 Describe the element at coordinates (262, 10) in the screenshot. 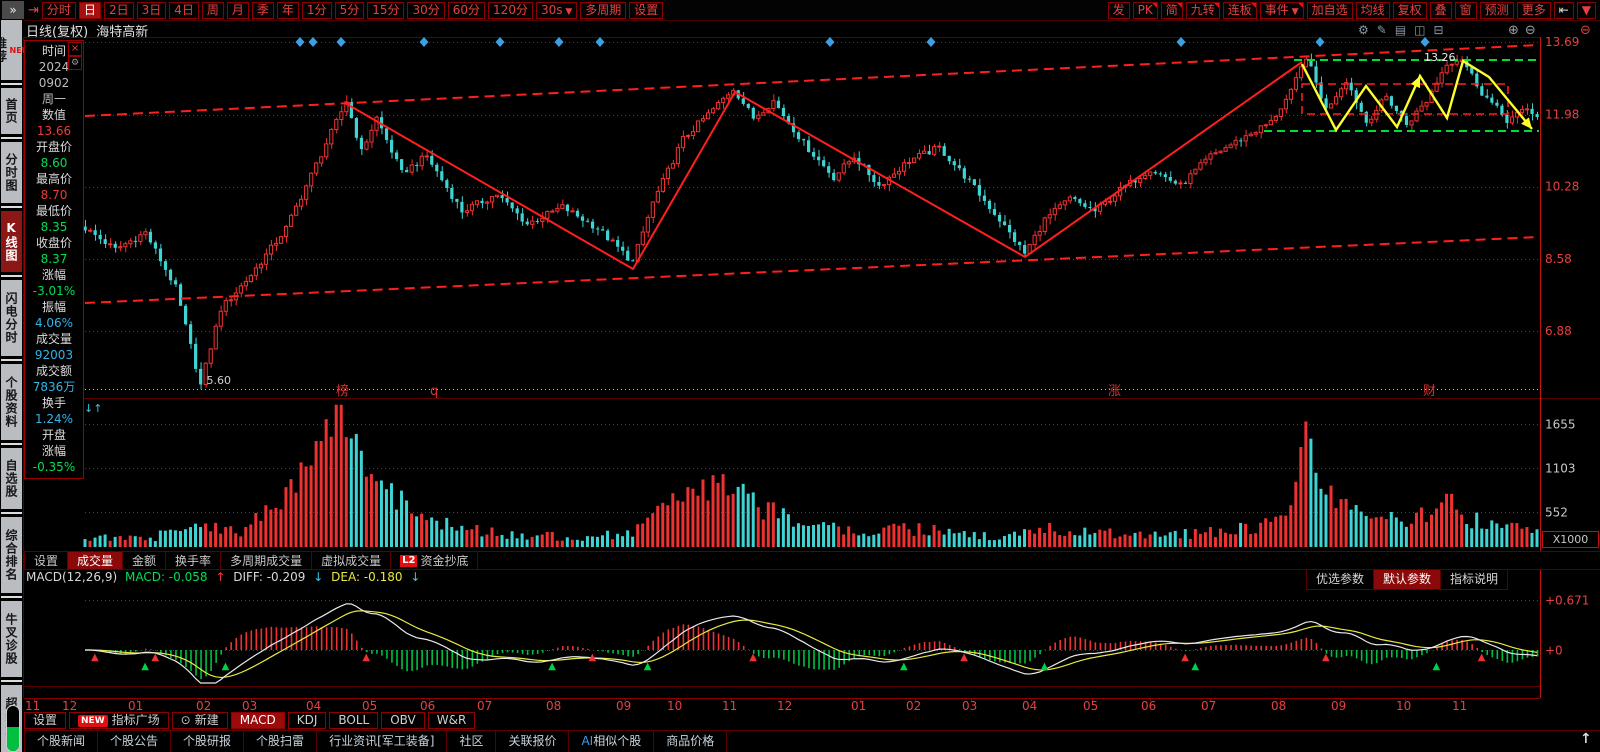

I see `period-tab-7: 季` at that location.